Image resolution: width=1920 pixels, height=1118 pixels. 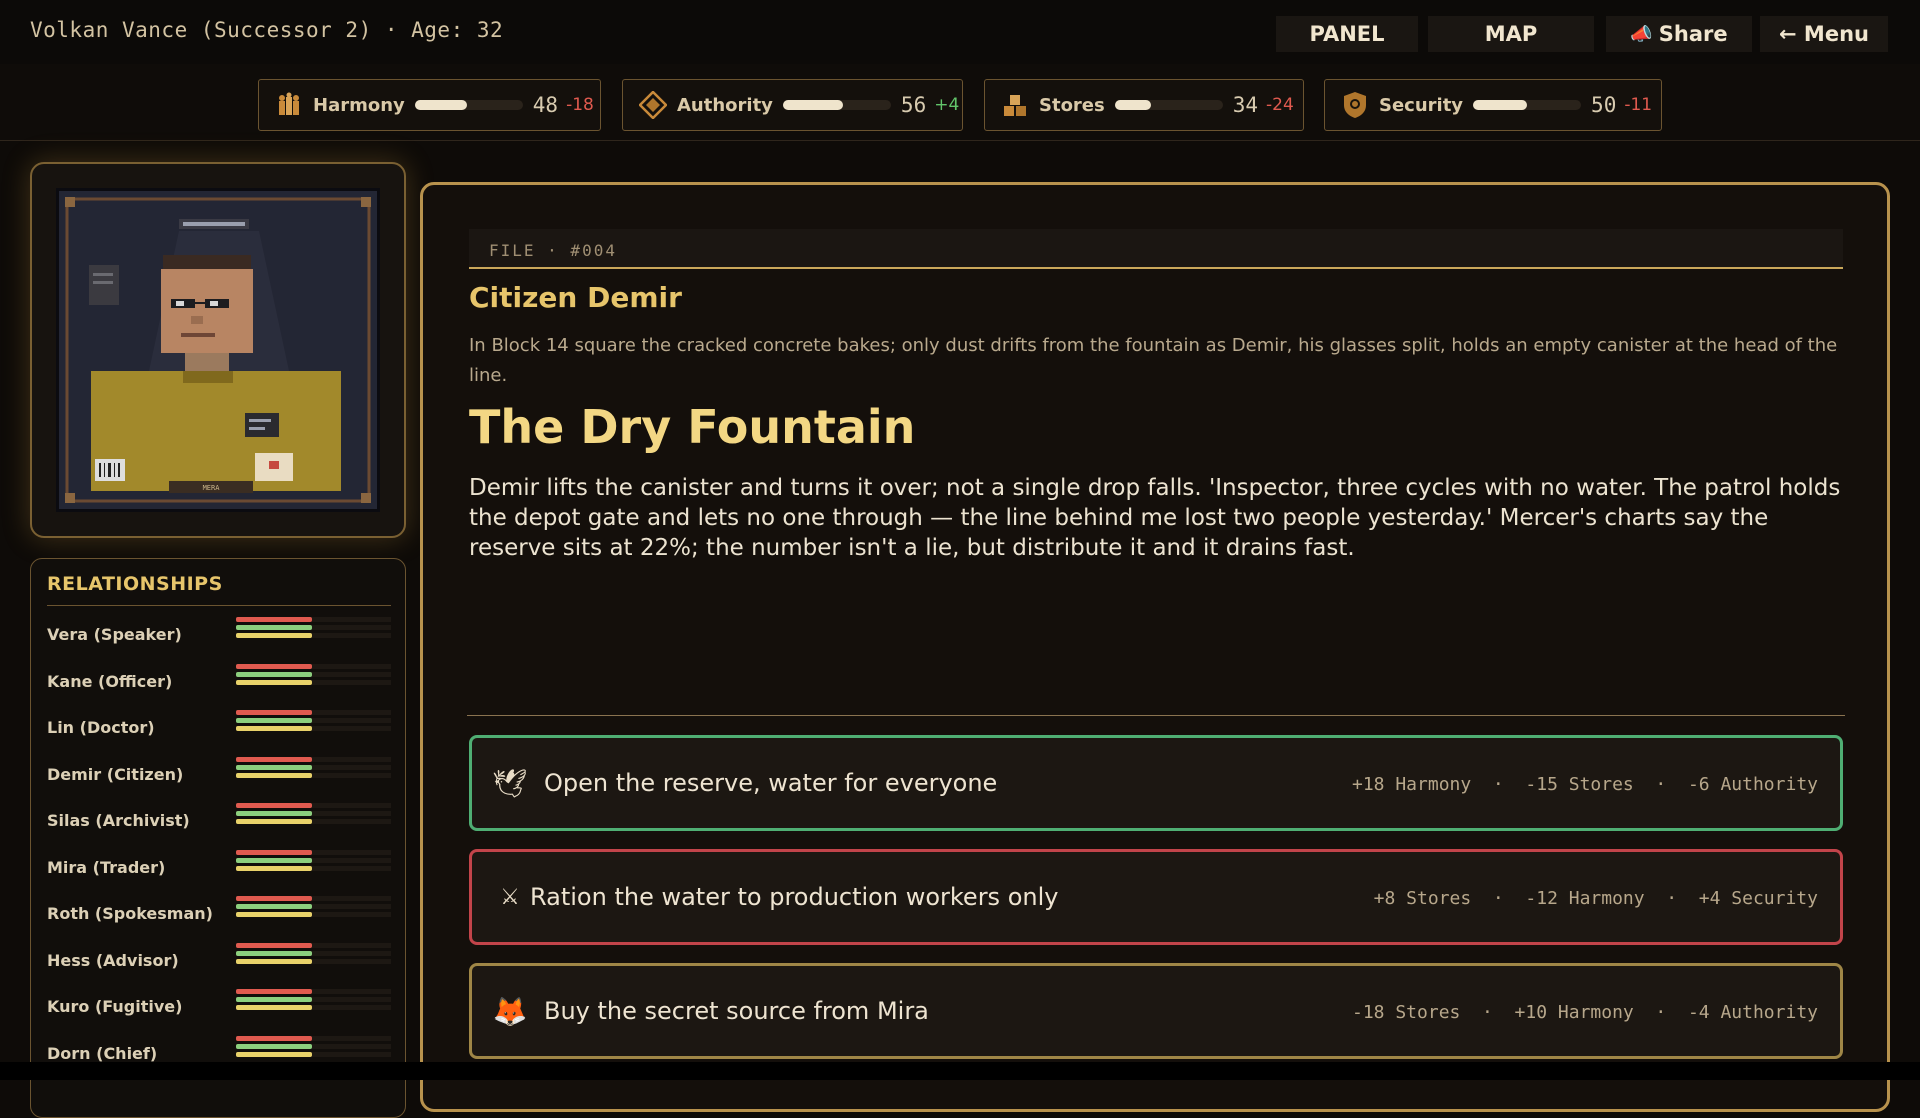 What do you see at coordinates (913, 105) in the screenshot?
I see `stat-value: 56` at bounding box center [913, 105].